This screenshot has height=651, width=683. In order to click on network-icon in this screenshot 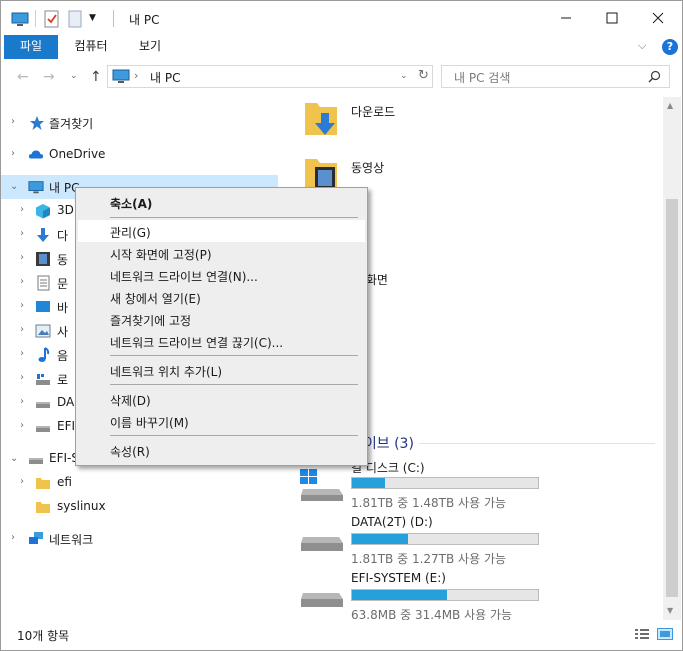, I will do `click(36, 538)`.